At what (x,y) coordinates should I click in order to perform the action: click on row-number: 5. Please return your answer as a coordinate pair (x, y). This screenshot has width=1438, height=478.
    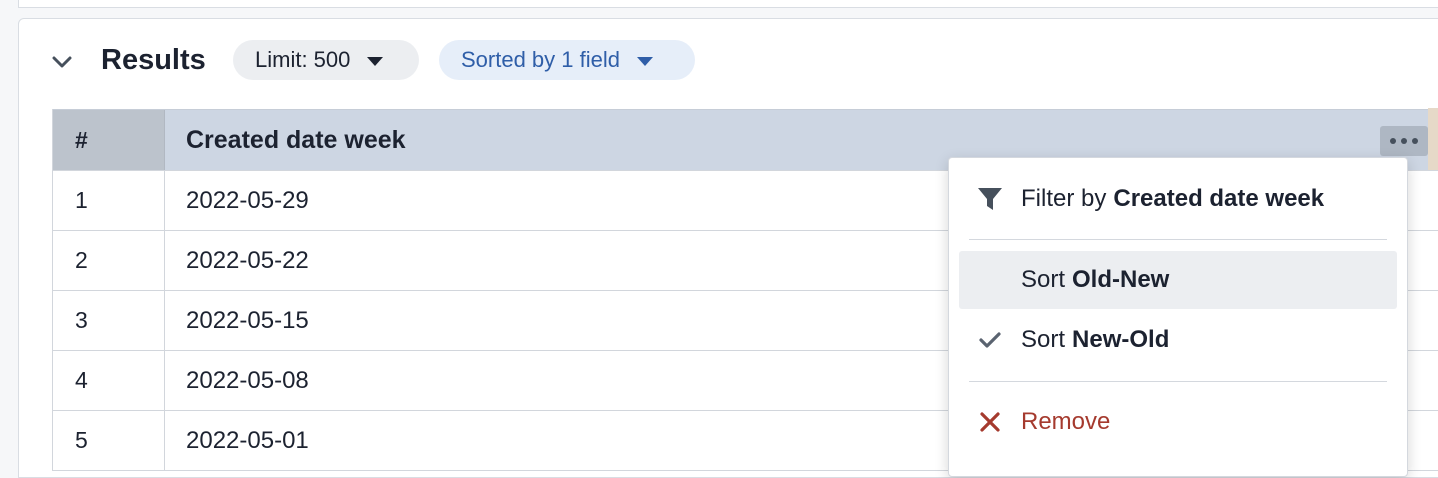
    Looking at the image, I should click on (109, 440).